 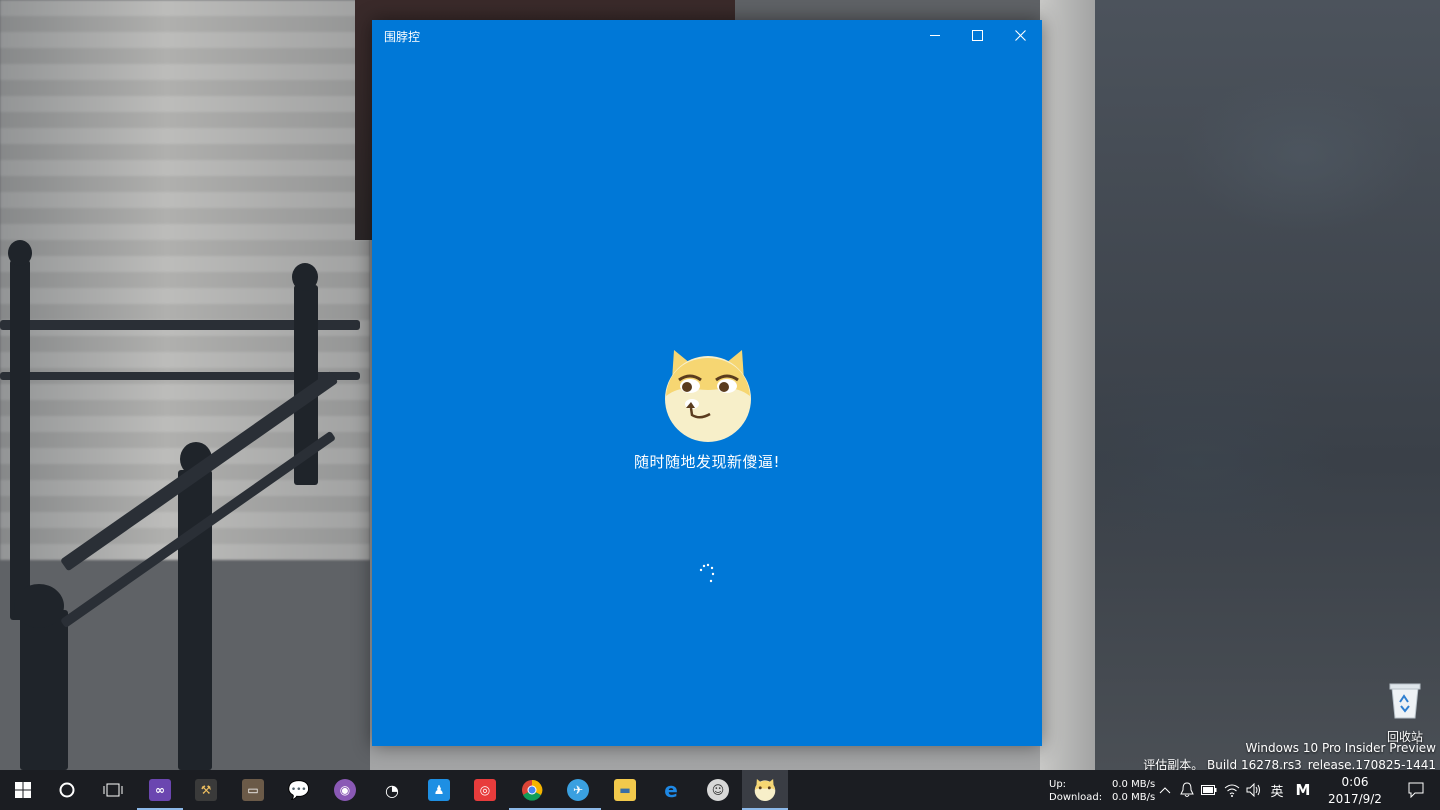 I want to click on watermark-edition: Windows 10 Pro Insider Preview, so click(x=1340, y=748).